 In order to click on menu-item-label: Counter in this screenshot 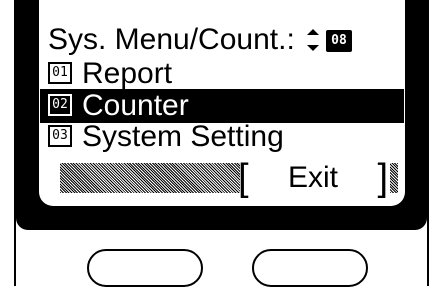, I will do `click(135, 105)`.